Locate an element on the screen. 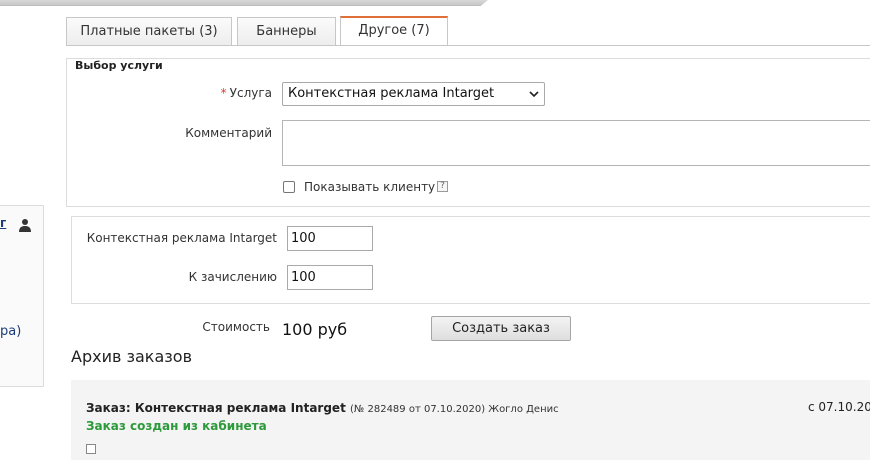 The height and width of the screenshot is (460, 870). required-marker: * is located at coordinates (223, 93).